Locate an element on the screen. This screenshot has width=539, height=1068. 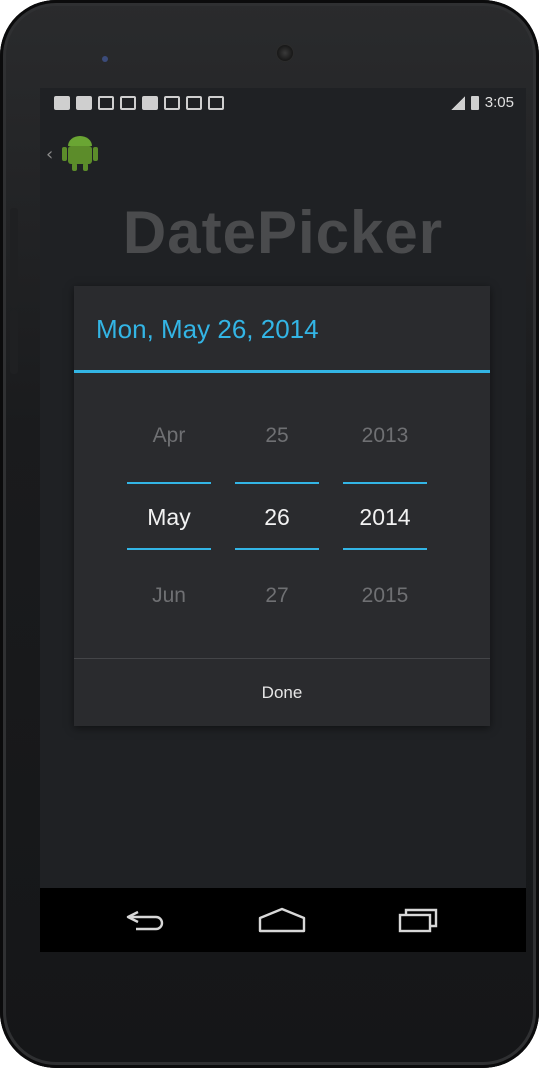
android-app-icon is located at coordinates (80, 153).